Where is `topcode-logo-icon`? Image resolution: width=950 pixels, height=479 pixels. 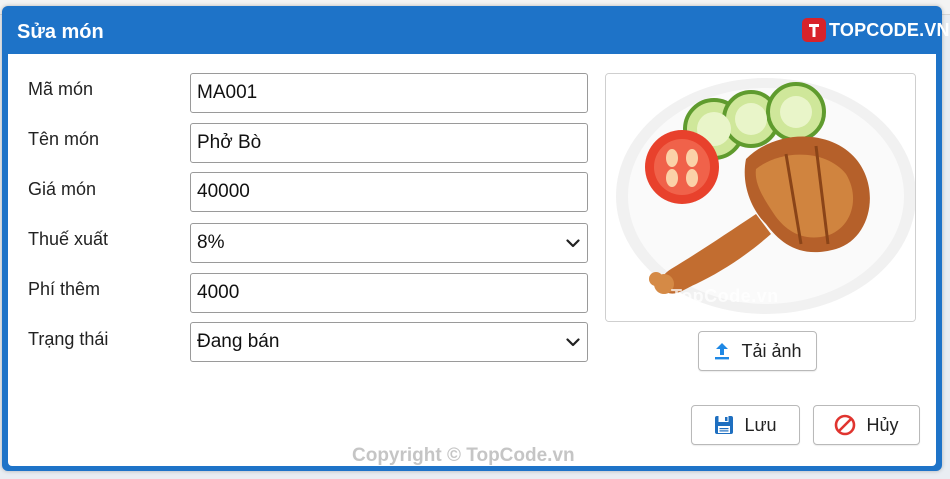 topcode-logo-icon is located at coordinates (814, 30).